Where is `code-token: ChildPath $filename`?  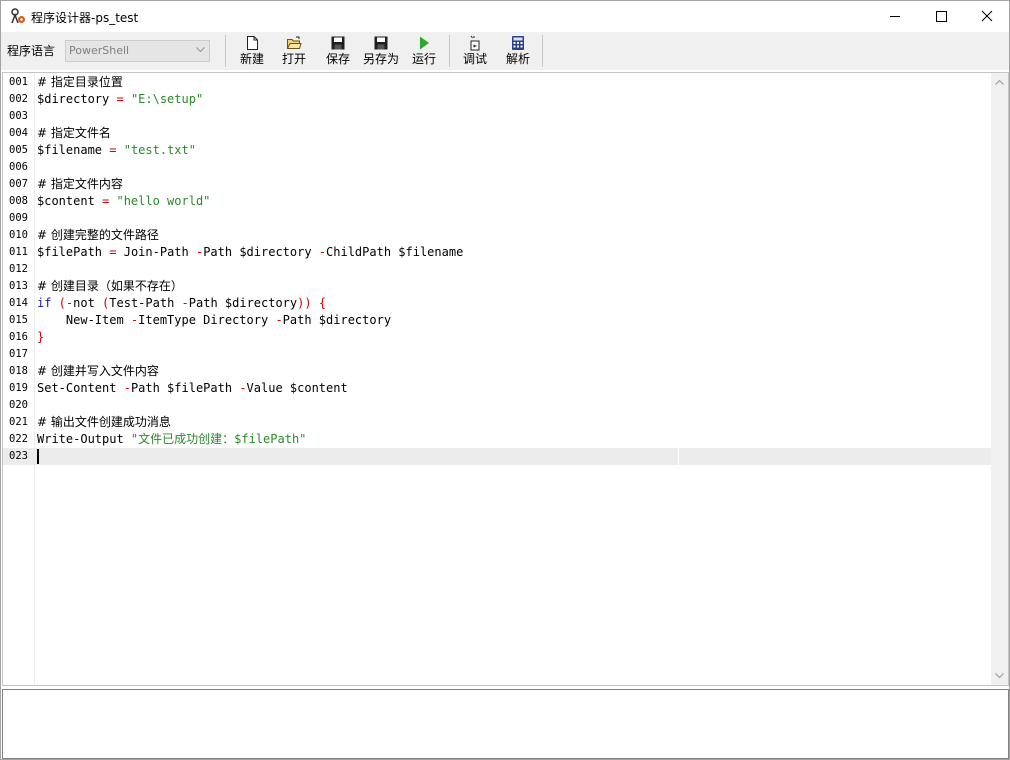 code-token: ChildPath $filename is located at coordinates (395, 252).